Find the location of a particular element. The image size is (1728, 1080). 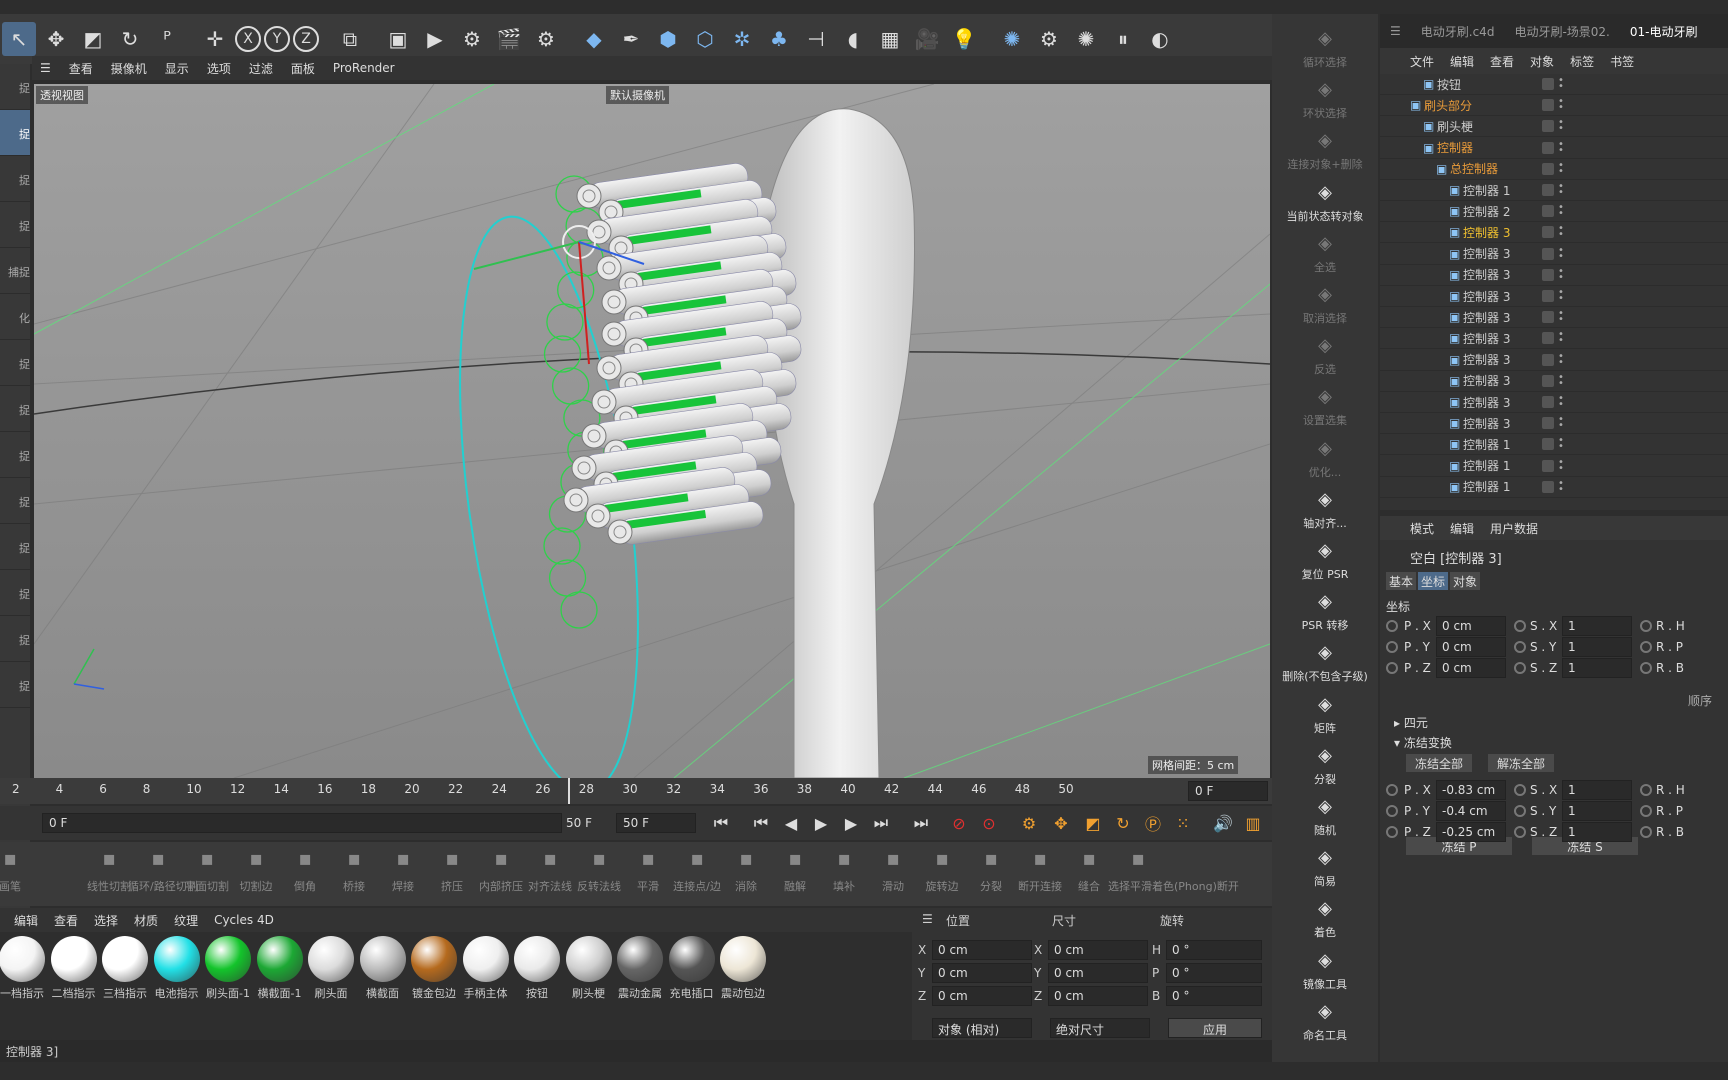

quaternion-section: ▸ 四元 is located at coordinates (1411, 722).